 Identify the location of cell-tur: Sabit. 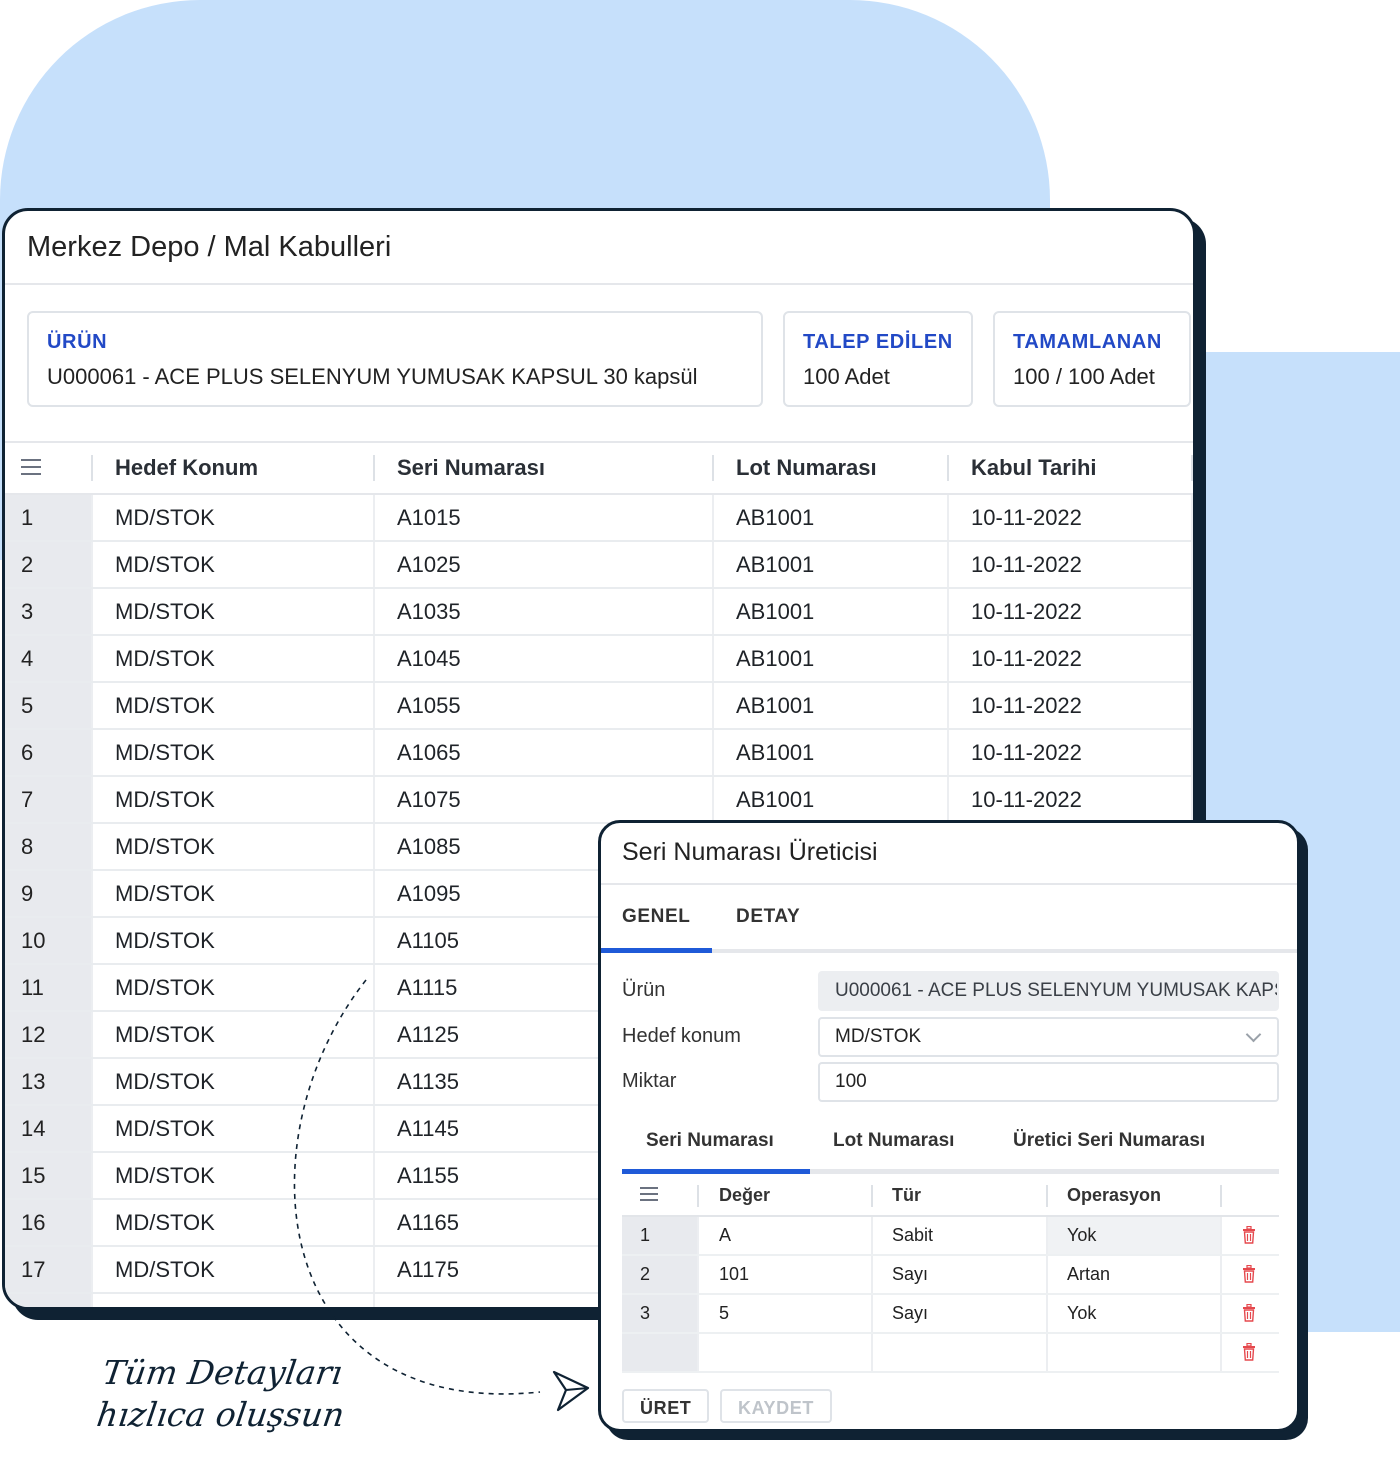
(912, 1235).